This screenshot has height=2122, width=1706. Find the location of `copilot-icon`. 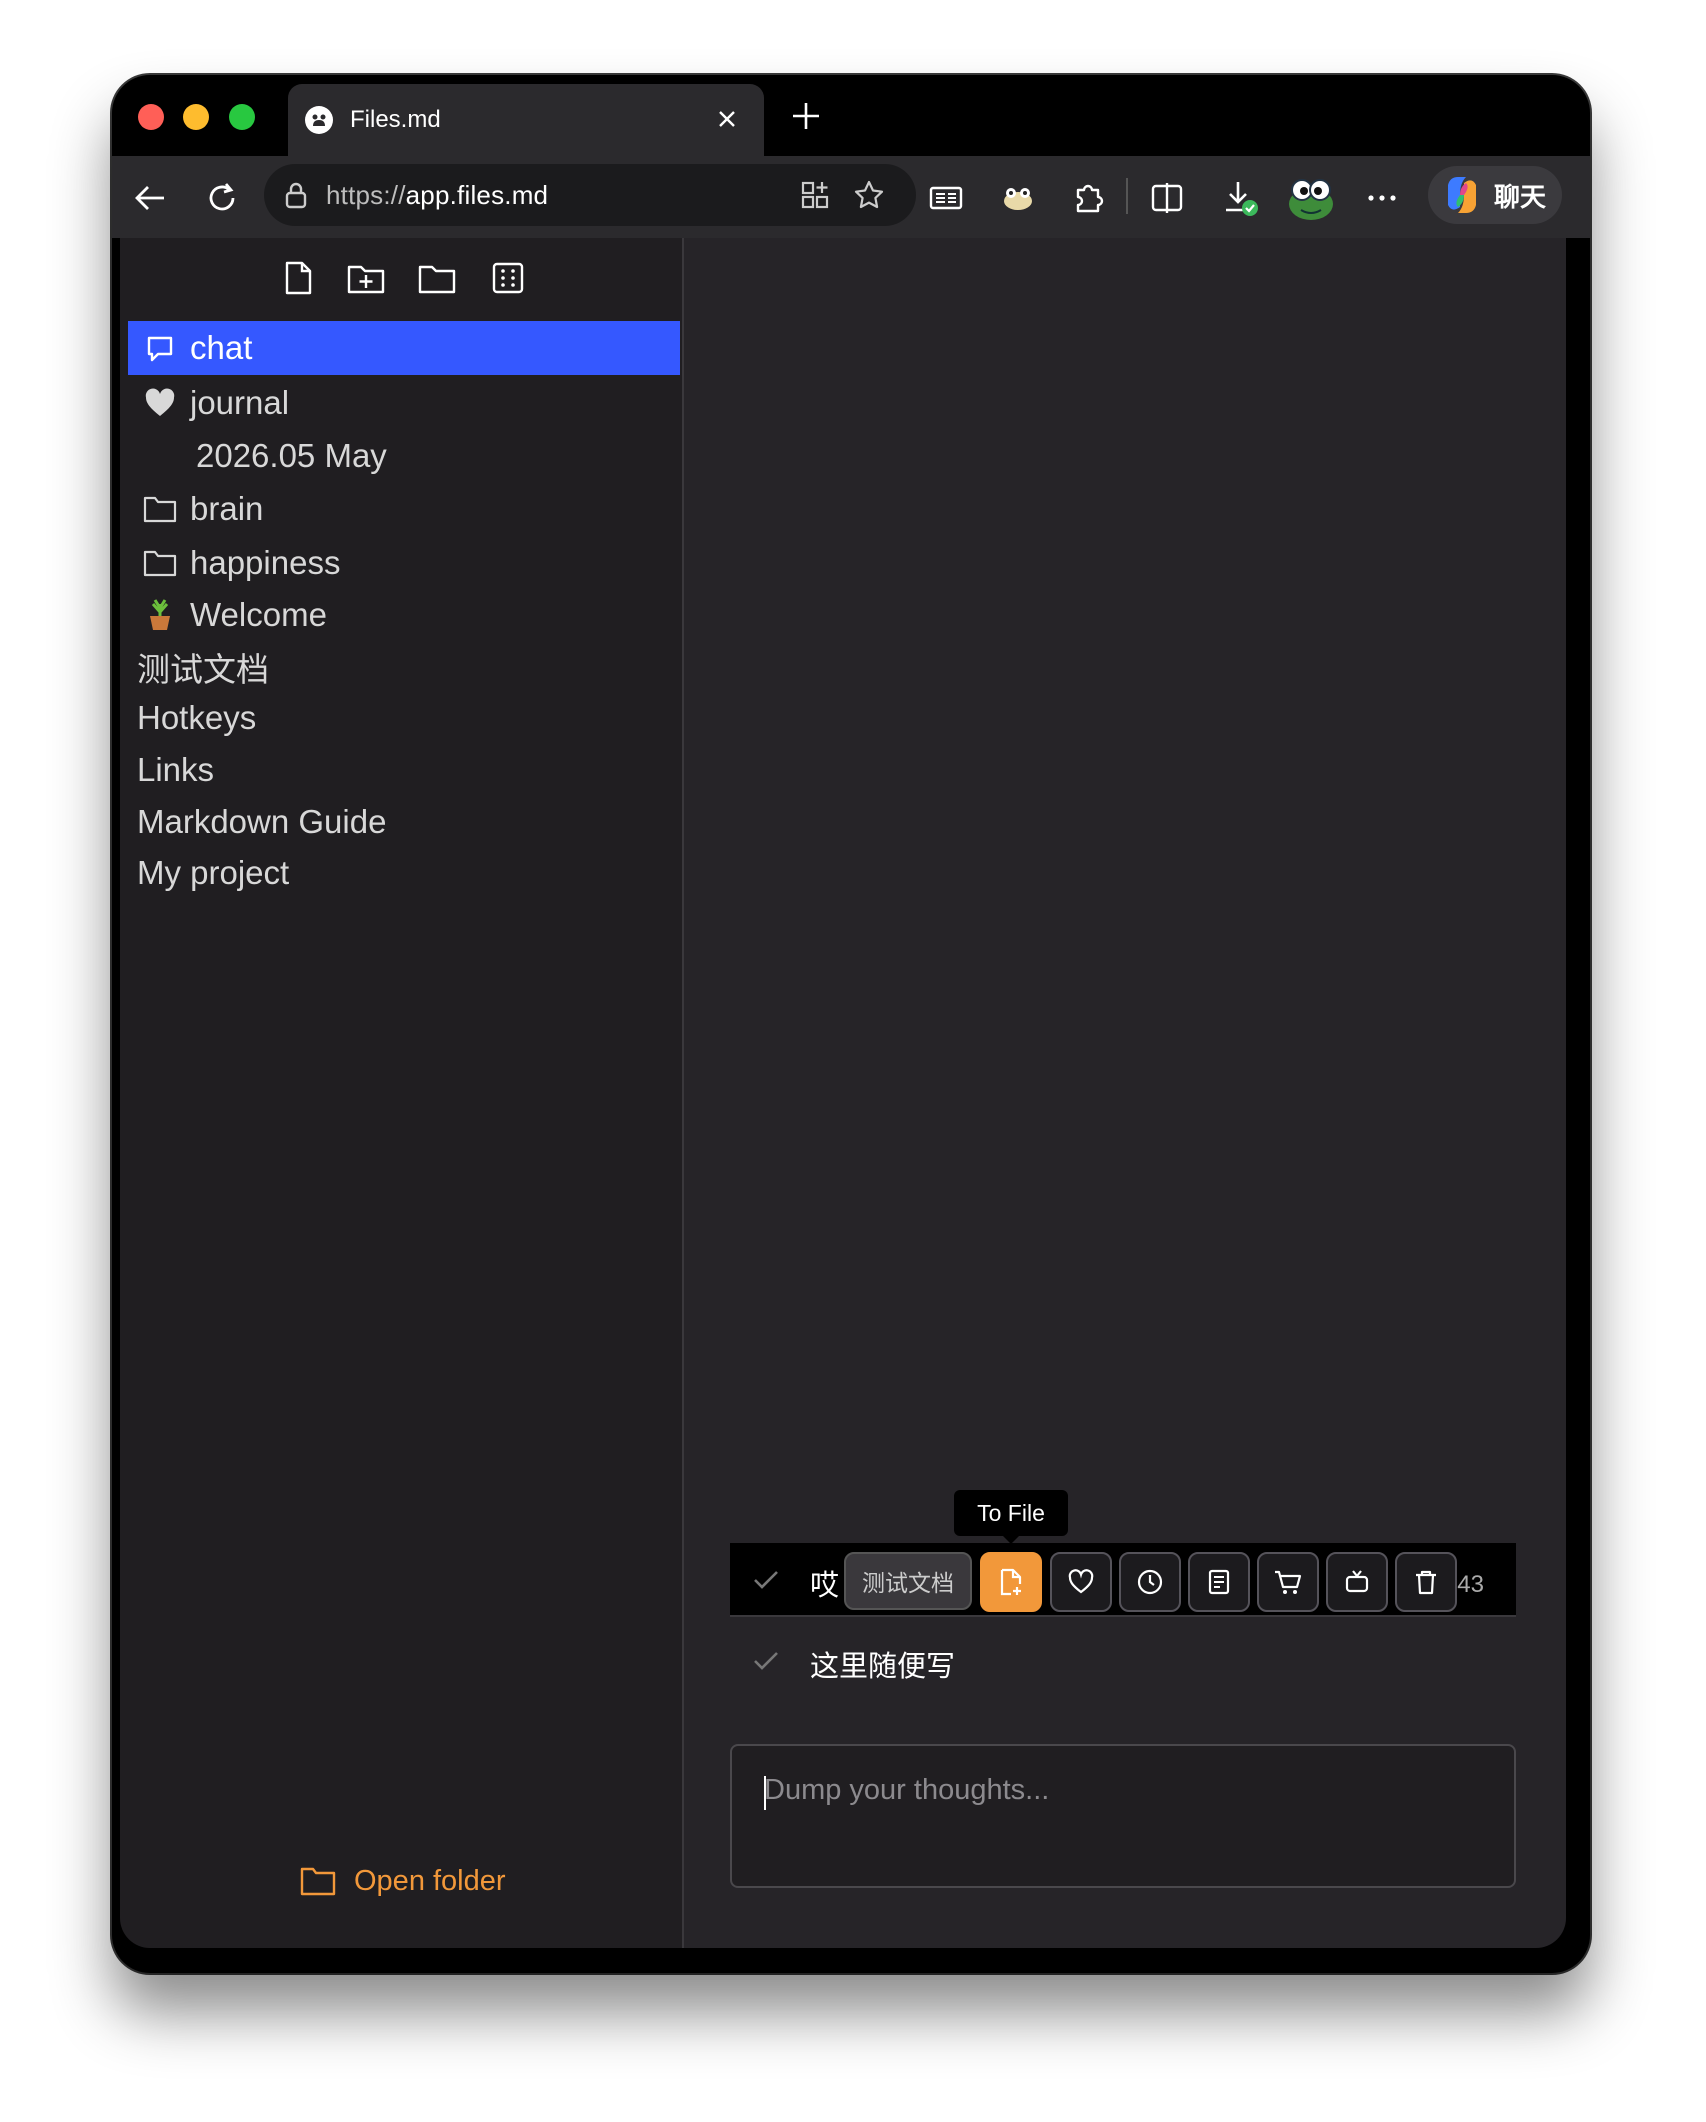

copilot-icon is located at coordinates (1462, 195).